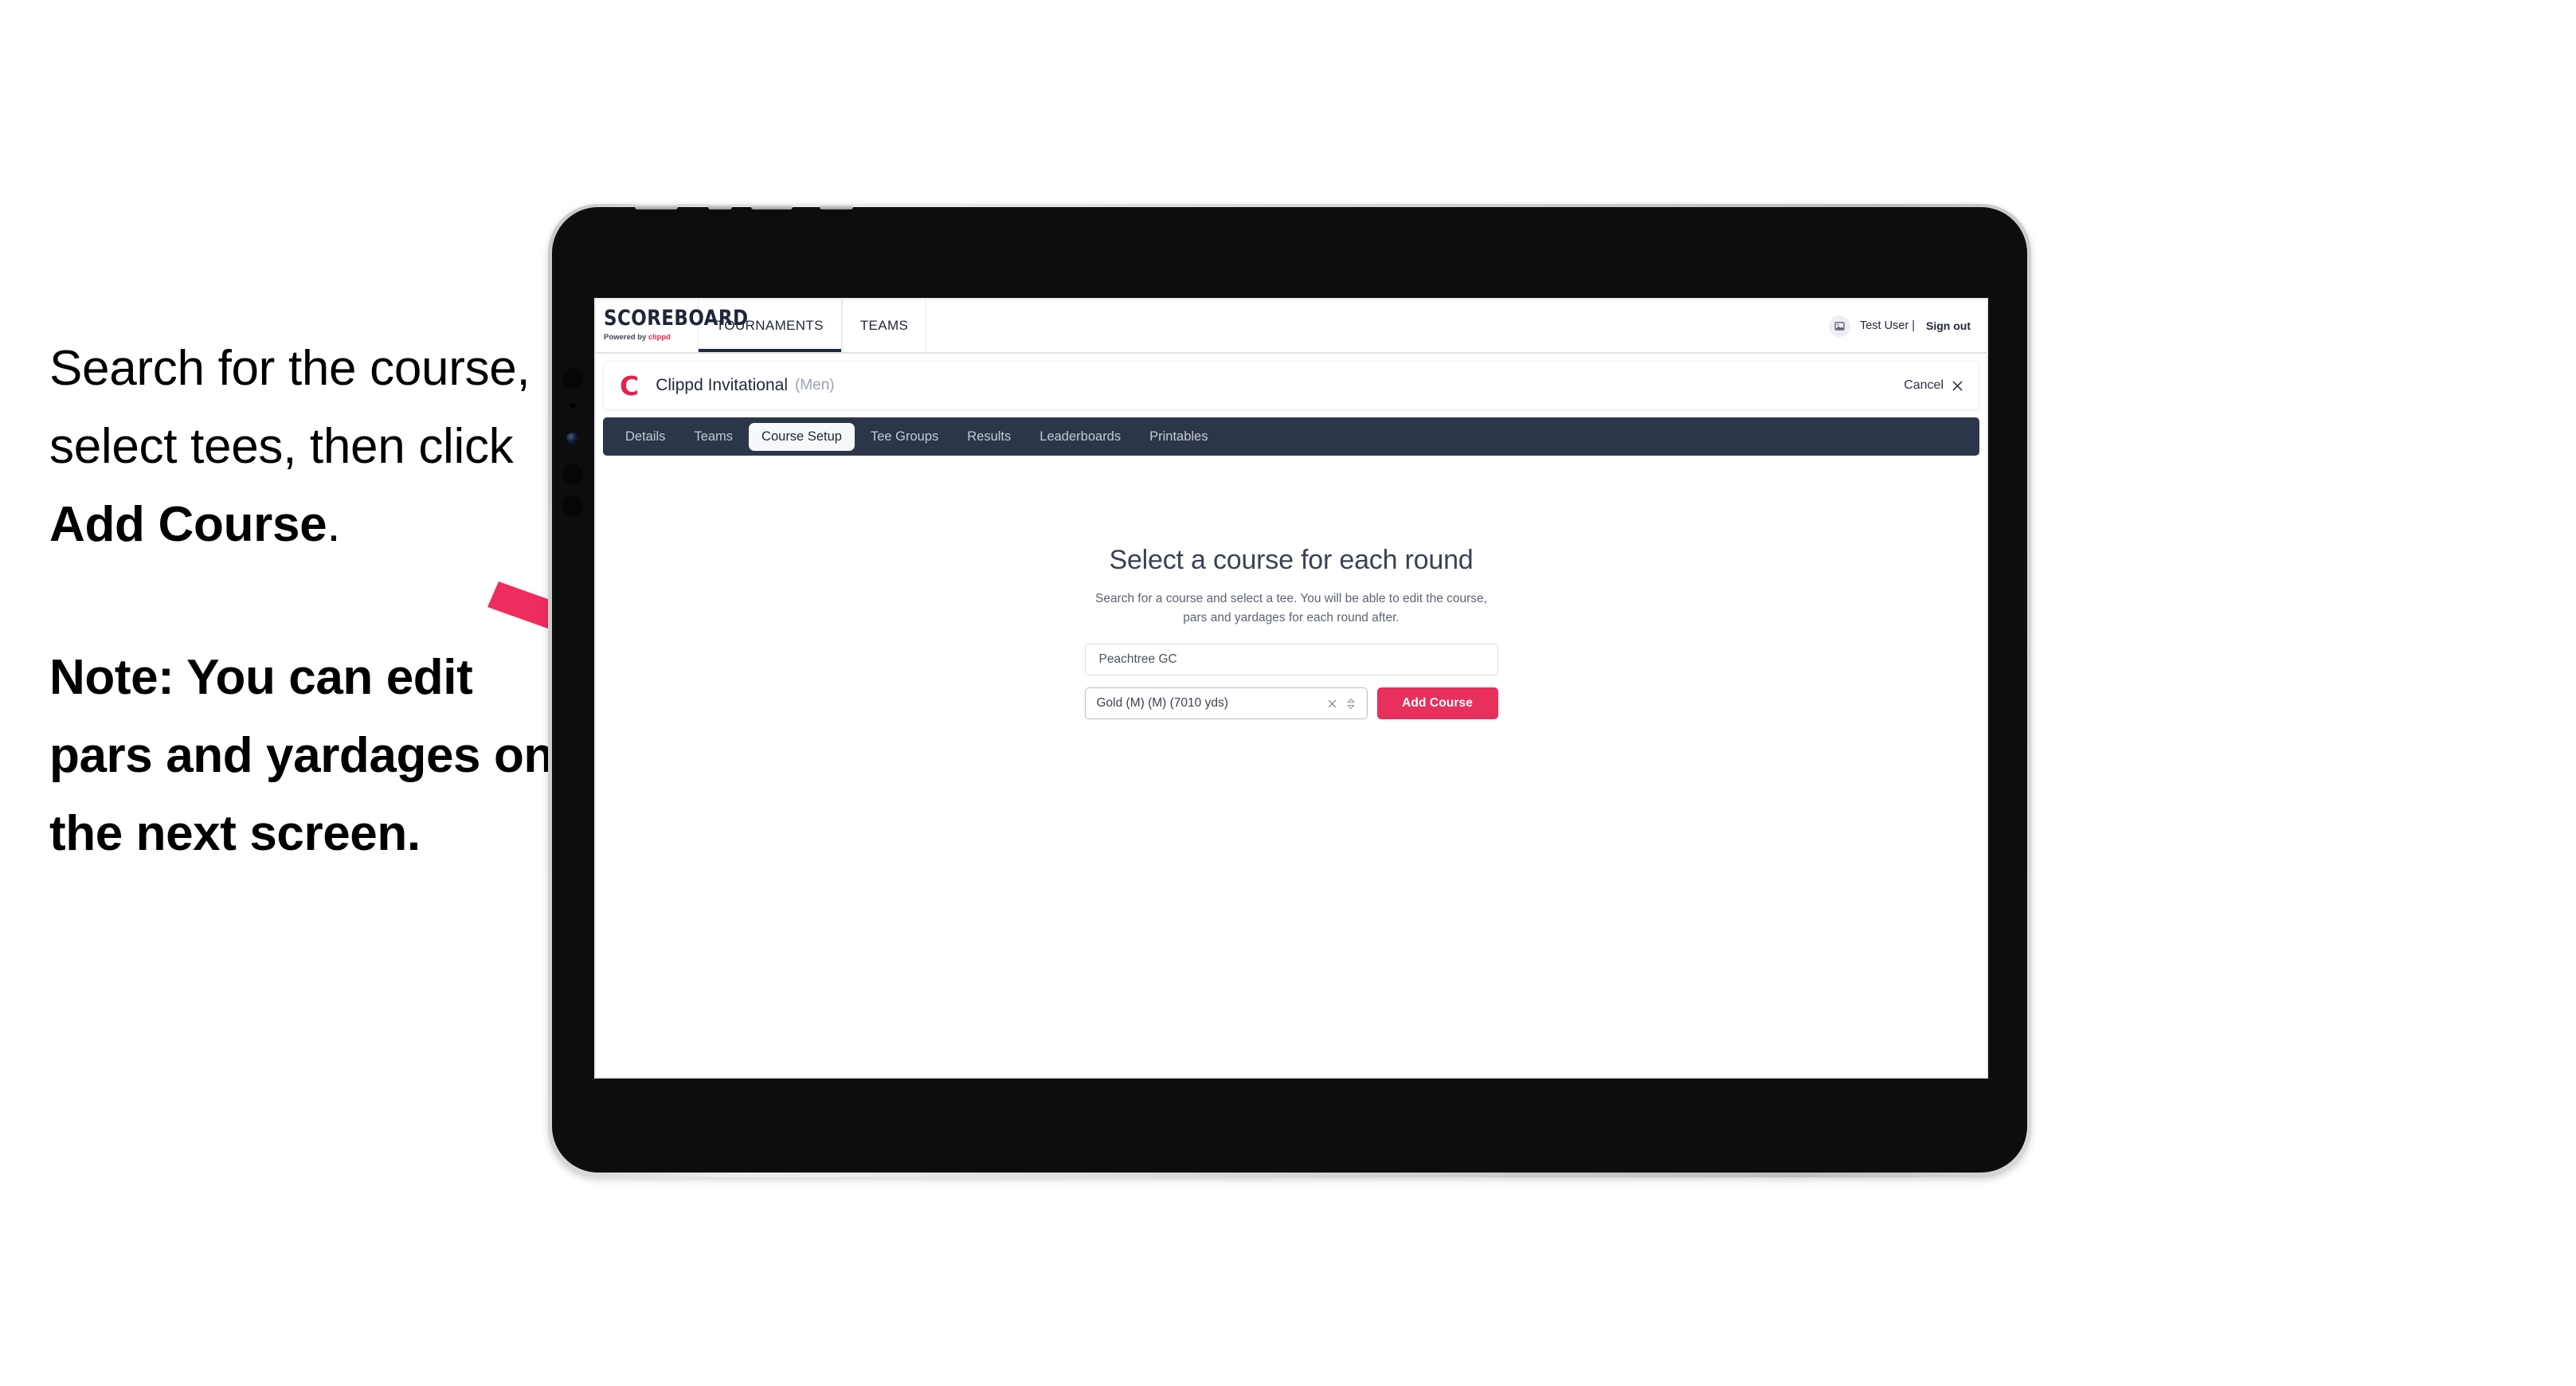 The height and width of the screenshot is (1386, 2576). I want to click on page-title: Clippd Invitational, so click(722, 385).